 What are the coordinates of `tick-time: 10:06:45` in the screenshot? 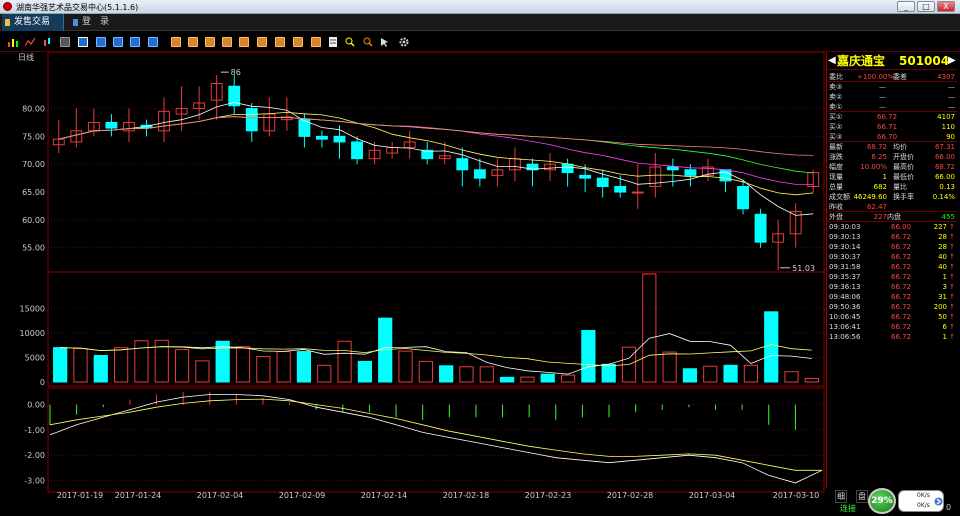 It's located at (845, 317).